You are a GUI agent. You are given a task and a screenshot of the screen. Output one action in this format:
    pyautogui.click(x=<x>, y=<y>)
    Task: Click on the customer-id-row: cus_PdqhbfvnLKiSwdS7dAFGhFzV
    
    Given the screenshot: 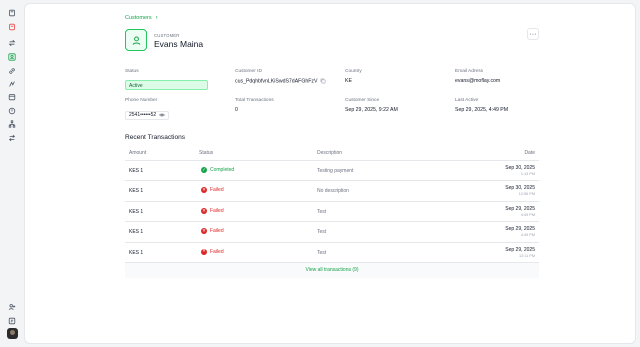 What is the action you would take?
    pyautogui.click(x=280, y=81)
    